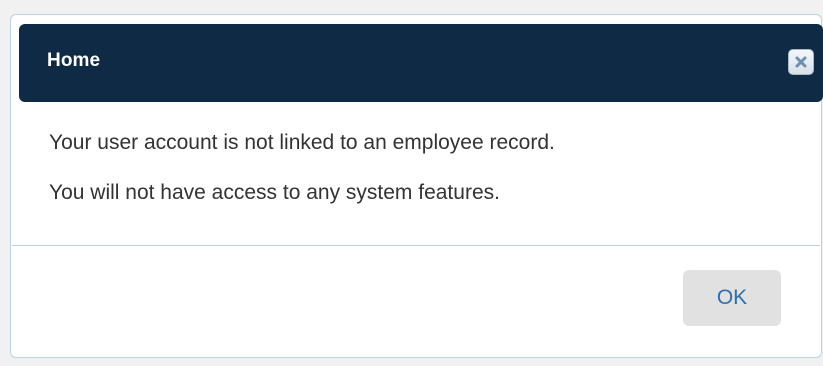  I want to click on dialog-divider, so click(416, 245).